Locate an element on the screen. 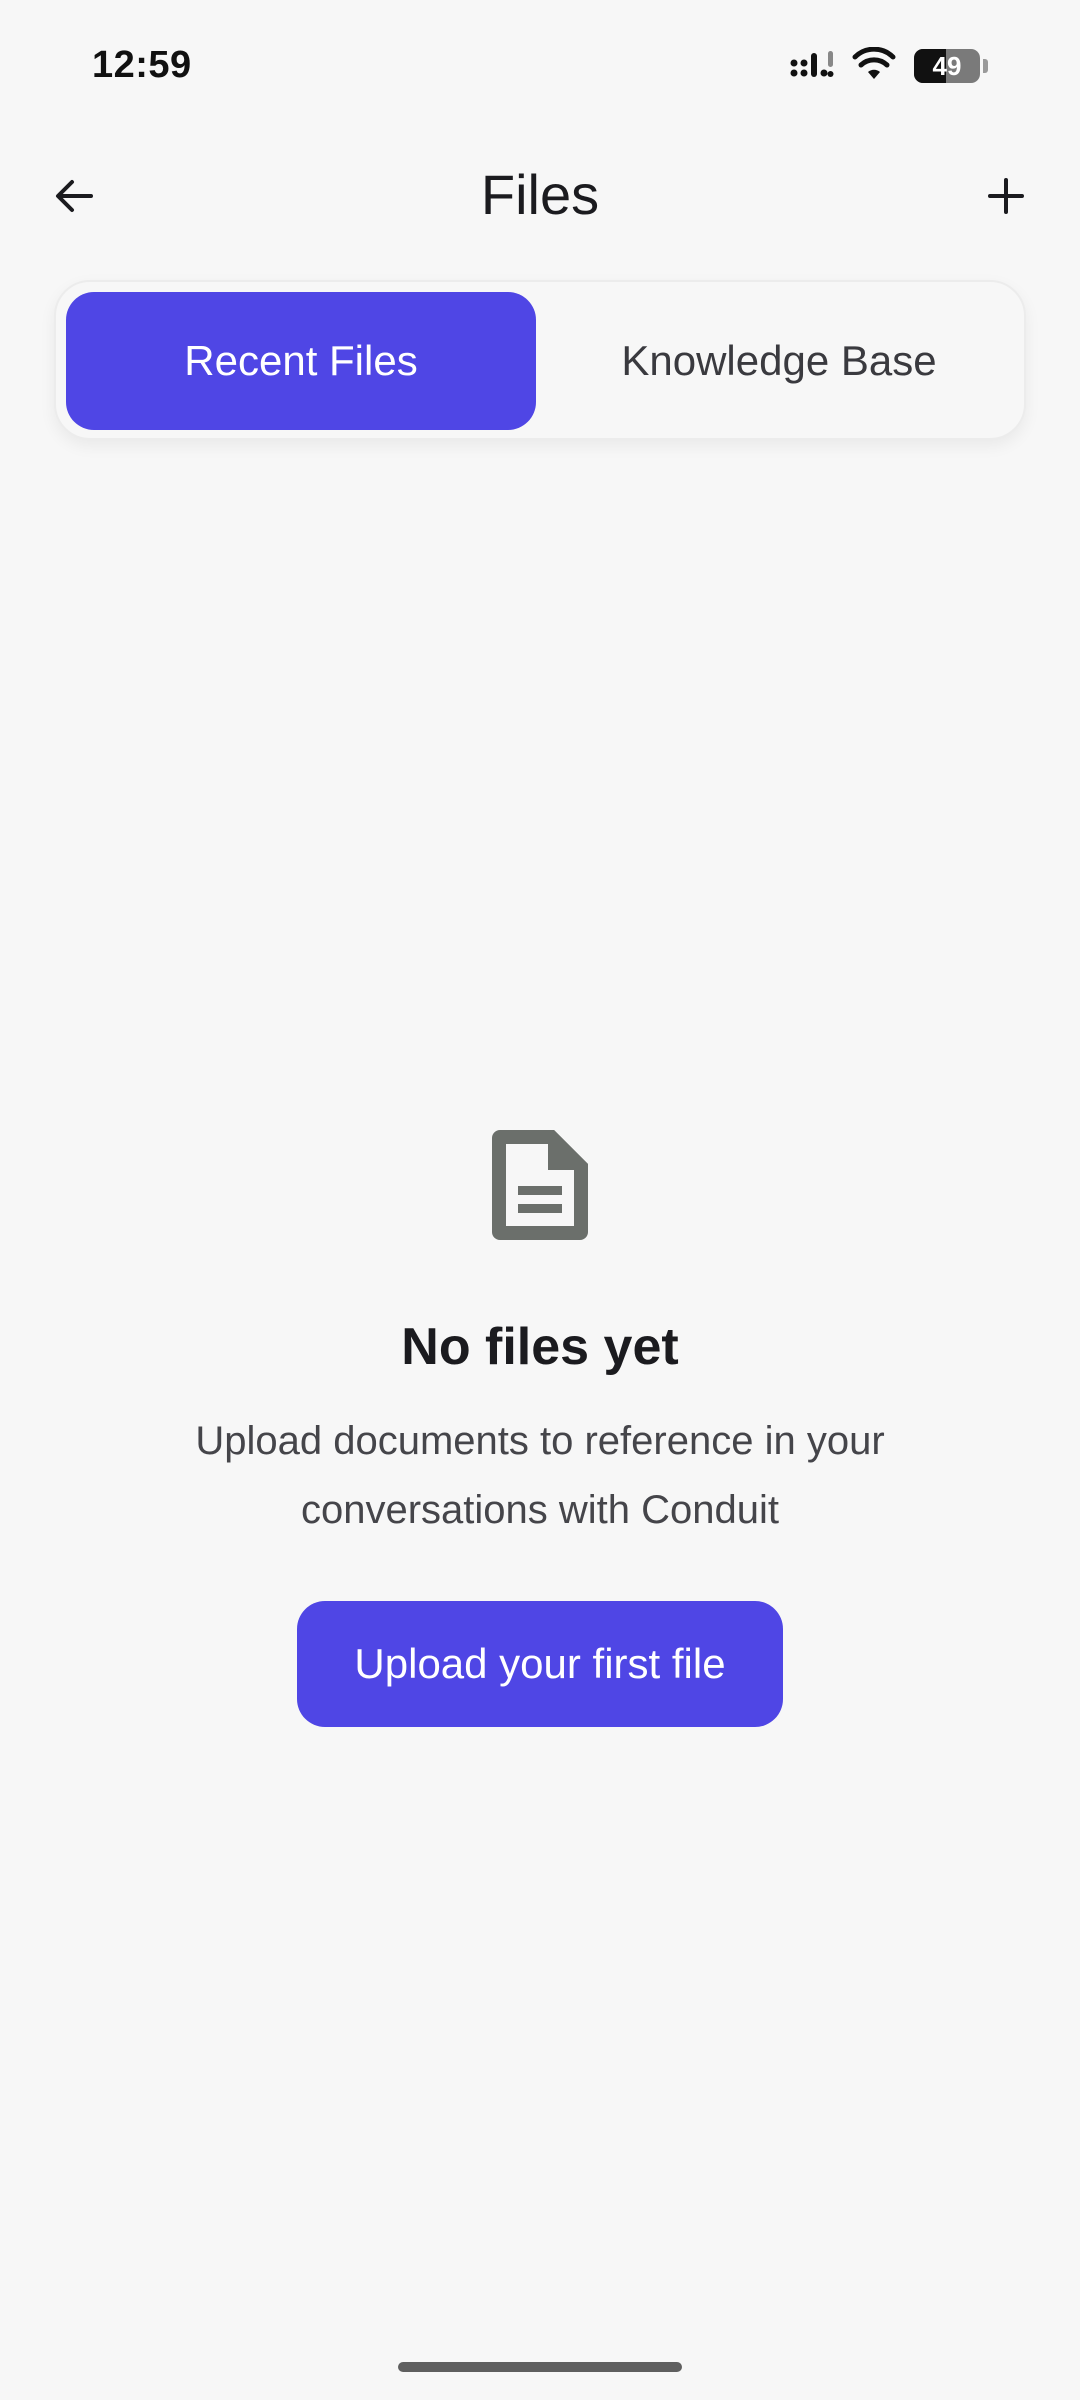 This screenshot has height=2400, width=1080. battery-icon: 49 is located at coordinates (947, 66).